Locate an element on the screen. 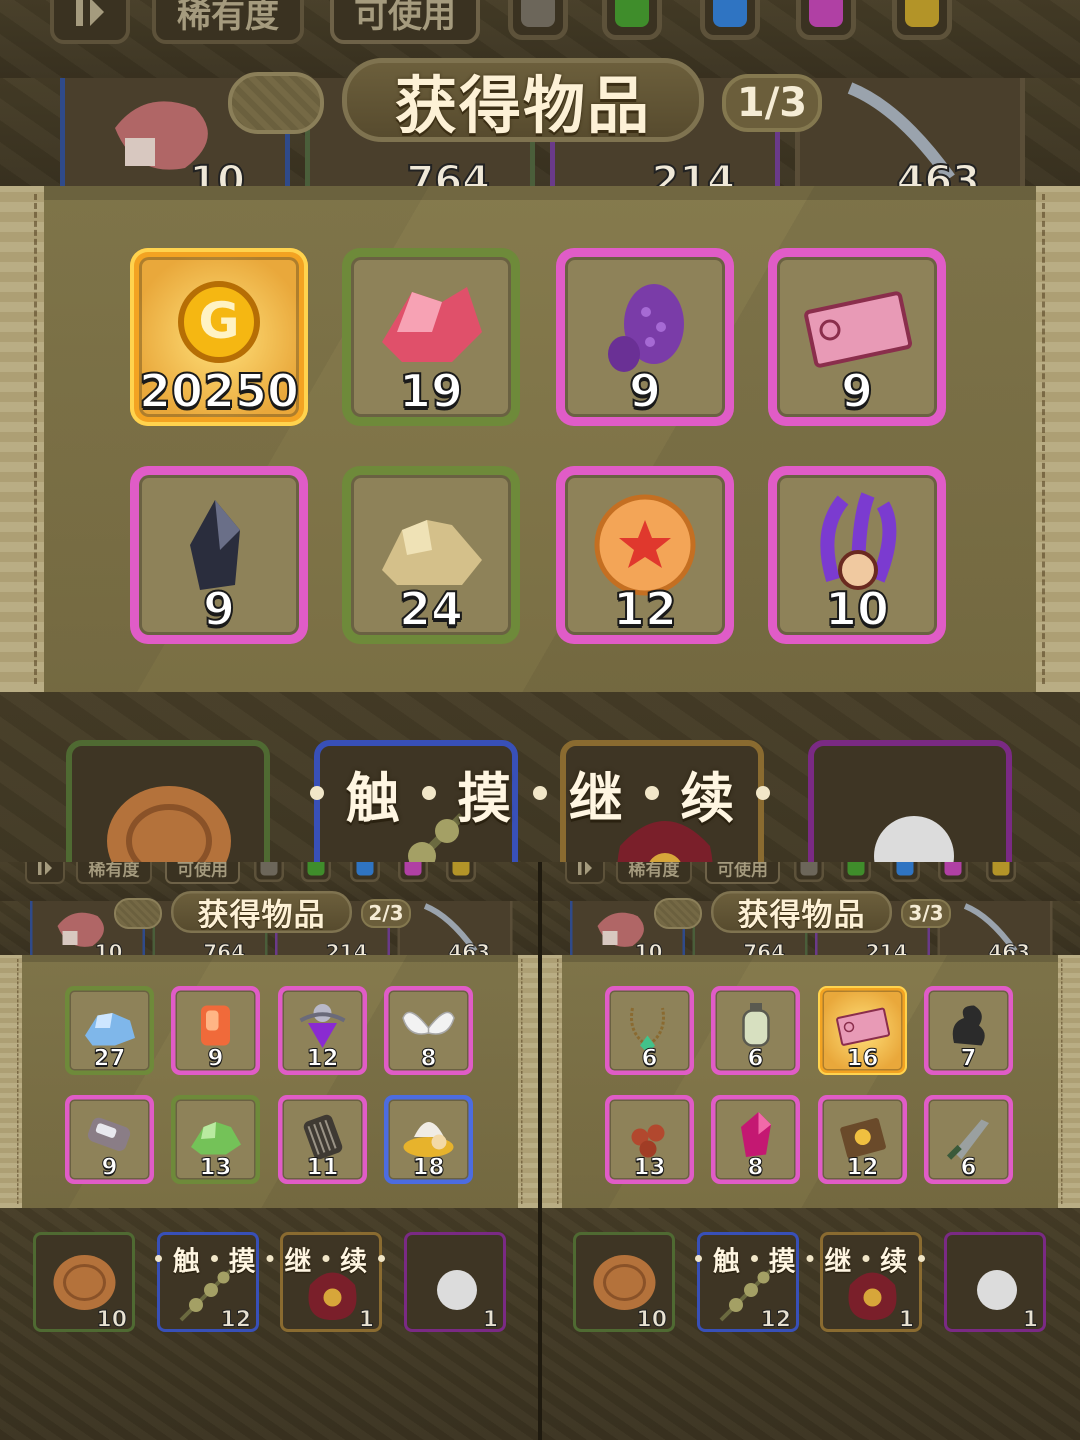  reward-item-gold-ticket: 9 is located at coordinates (857, 337).